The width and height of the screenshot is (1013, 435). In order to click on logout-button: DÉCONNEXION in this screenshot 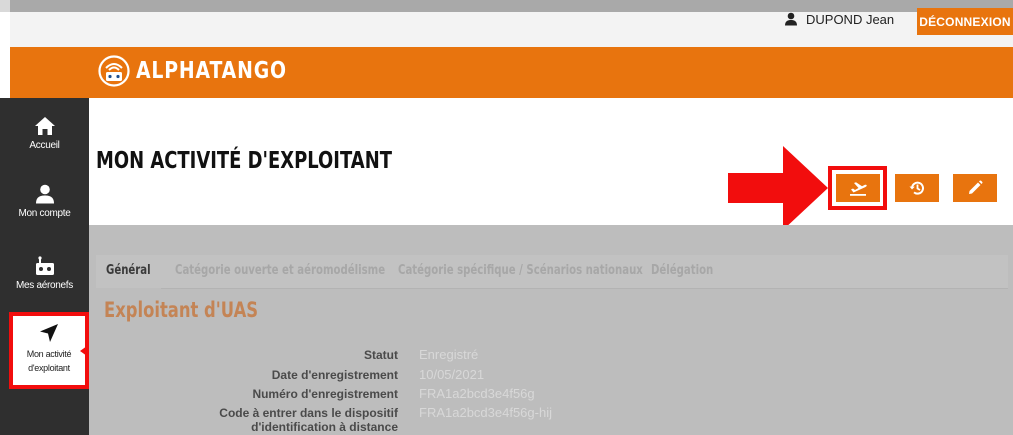, I will do `click(965, 21)`.